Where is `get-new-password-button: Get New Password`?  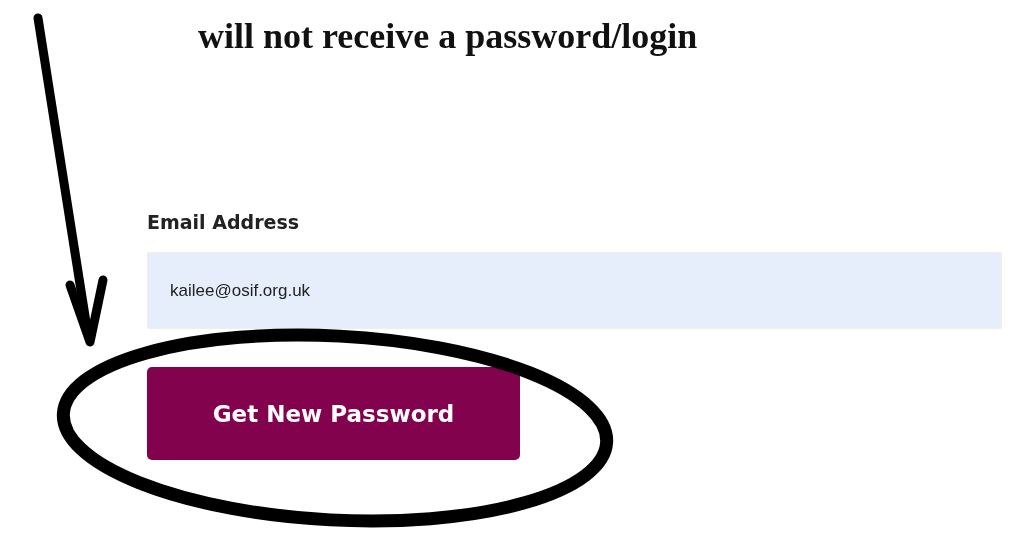
get-new-password-button: Get New Password is located at coordinates (333, 413).